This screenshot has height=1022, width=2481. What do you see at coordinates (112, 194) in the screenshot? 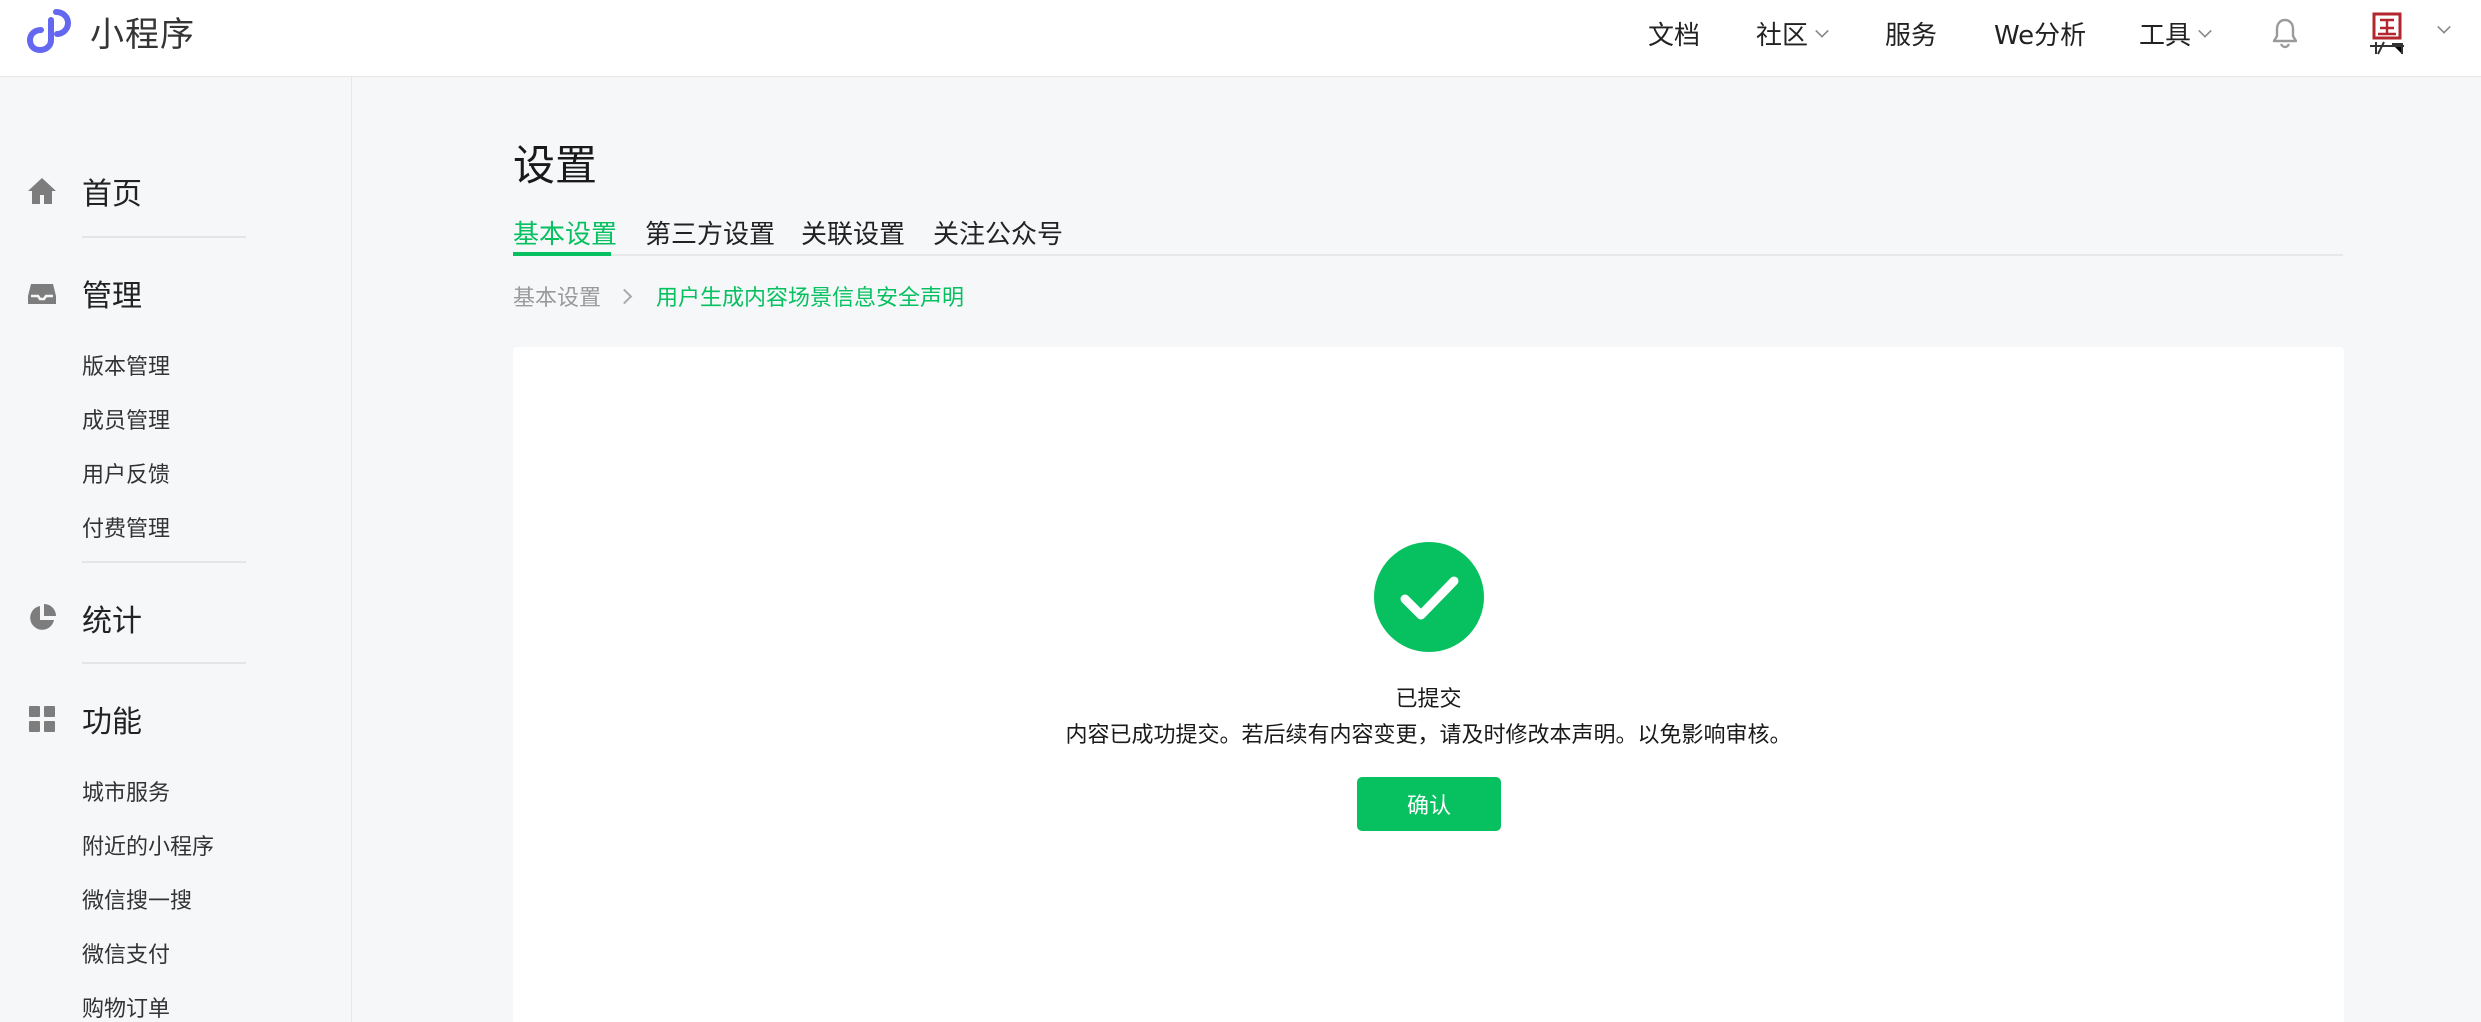
I see `sidebar-item-label: 首页` at bounding box center [112, 194].